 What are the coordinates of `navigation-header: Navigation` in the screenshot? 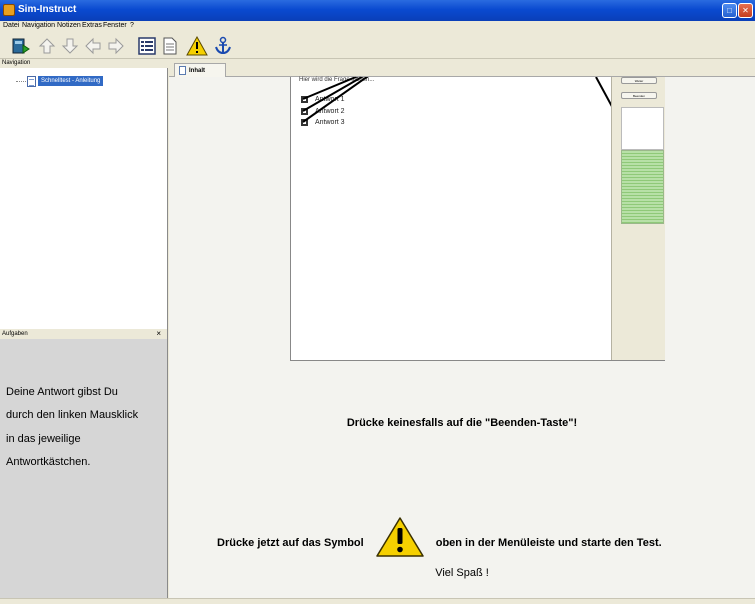 It's located at (84, 63).